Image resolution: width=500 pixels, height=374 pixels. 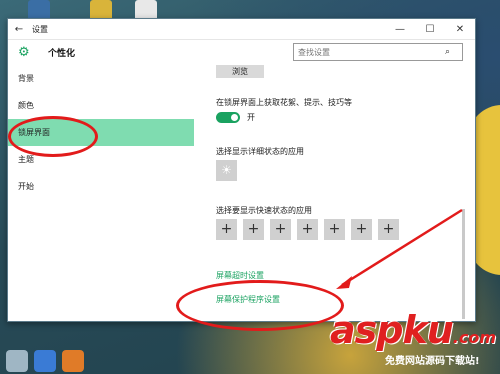 What do you see at coordinates (392, 330) in the screenshot?
I see `watermark-brand: aspku` at bounding box center [392, 330].